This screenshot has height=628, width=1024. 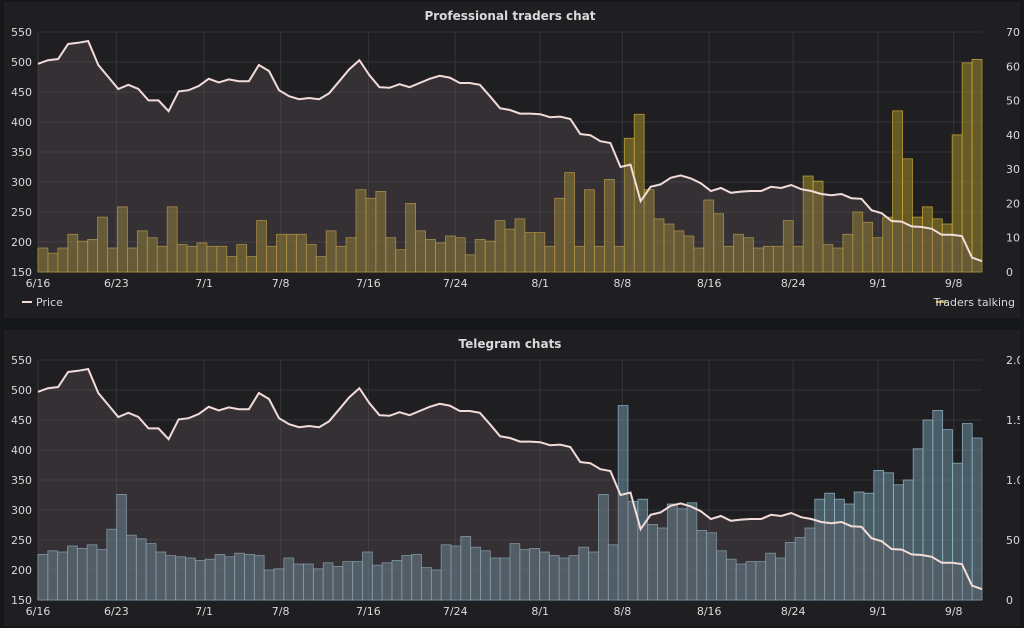 I want to click on chart-title: Professional traders chat, so click(x=509, y=16).